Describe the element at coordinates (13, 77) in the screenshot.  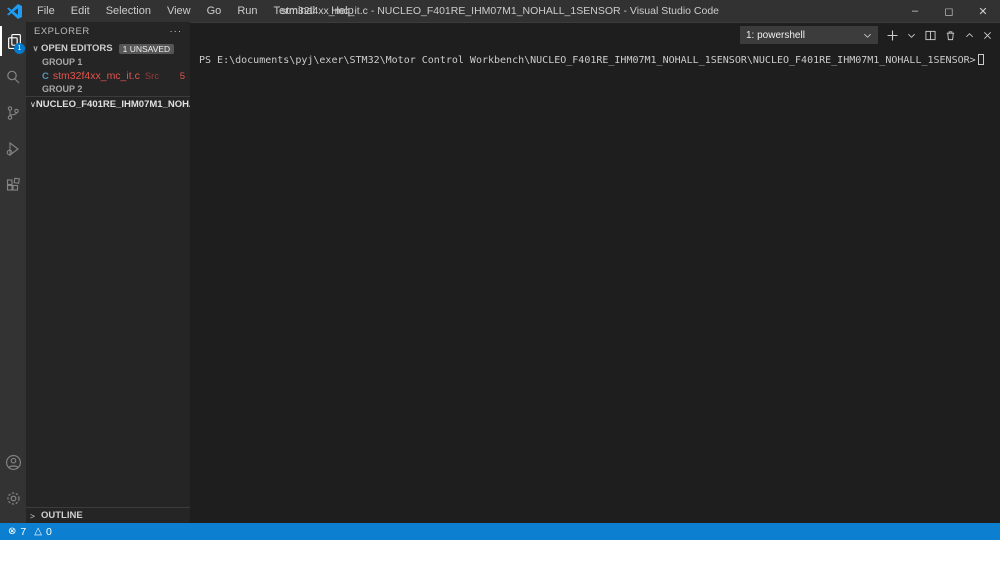
I see `search-icon` at that location.